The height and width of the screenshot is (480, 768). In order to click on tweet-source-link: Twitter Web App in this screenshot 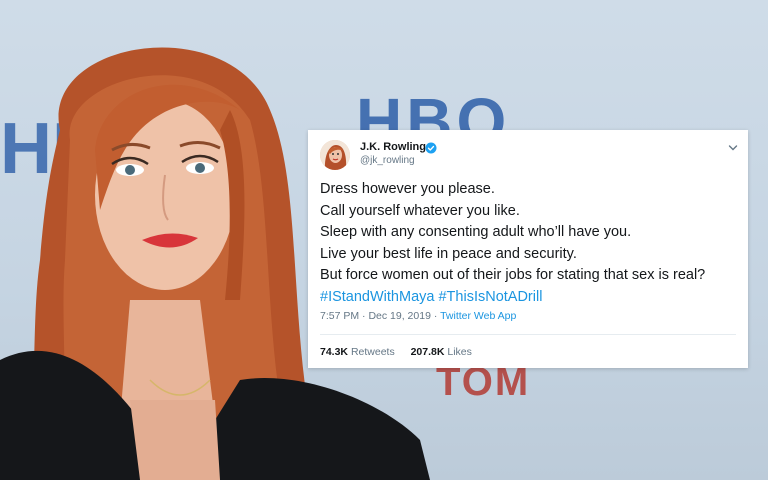, I will do `click(478, 316)`.